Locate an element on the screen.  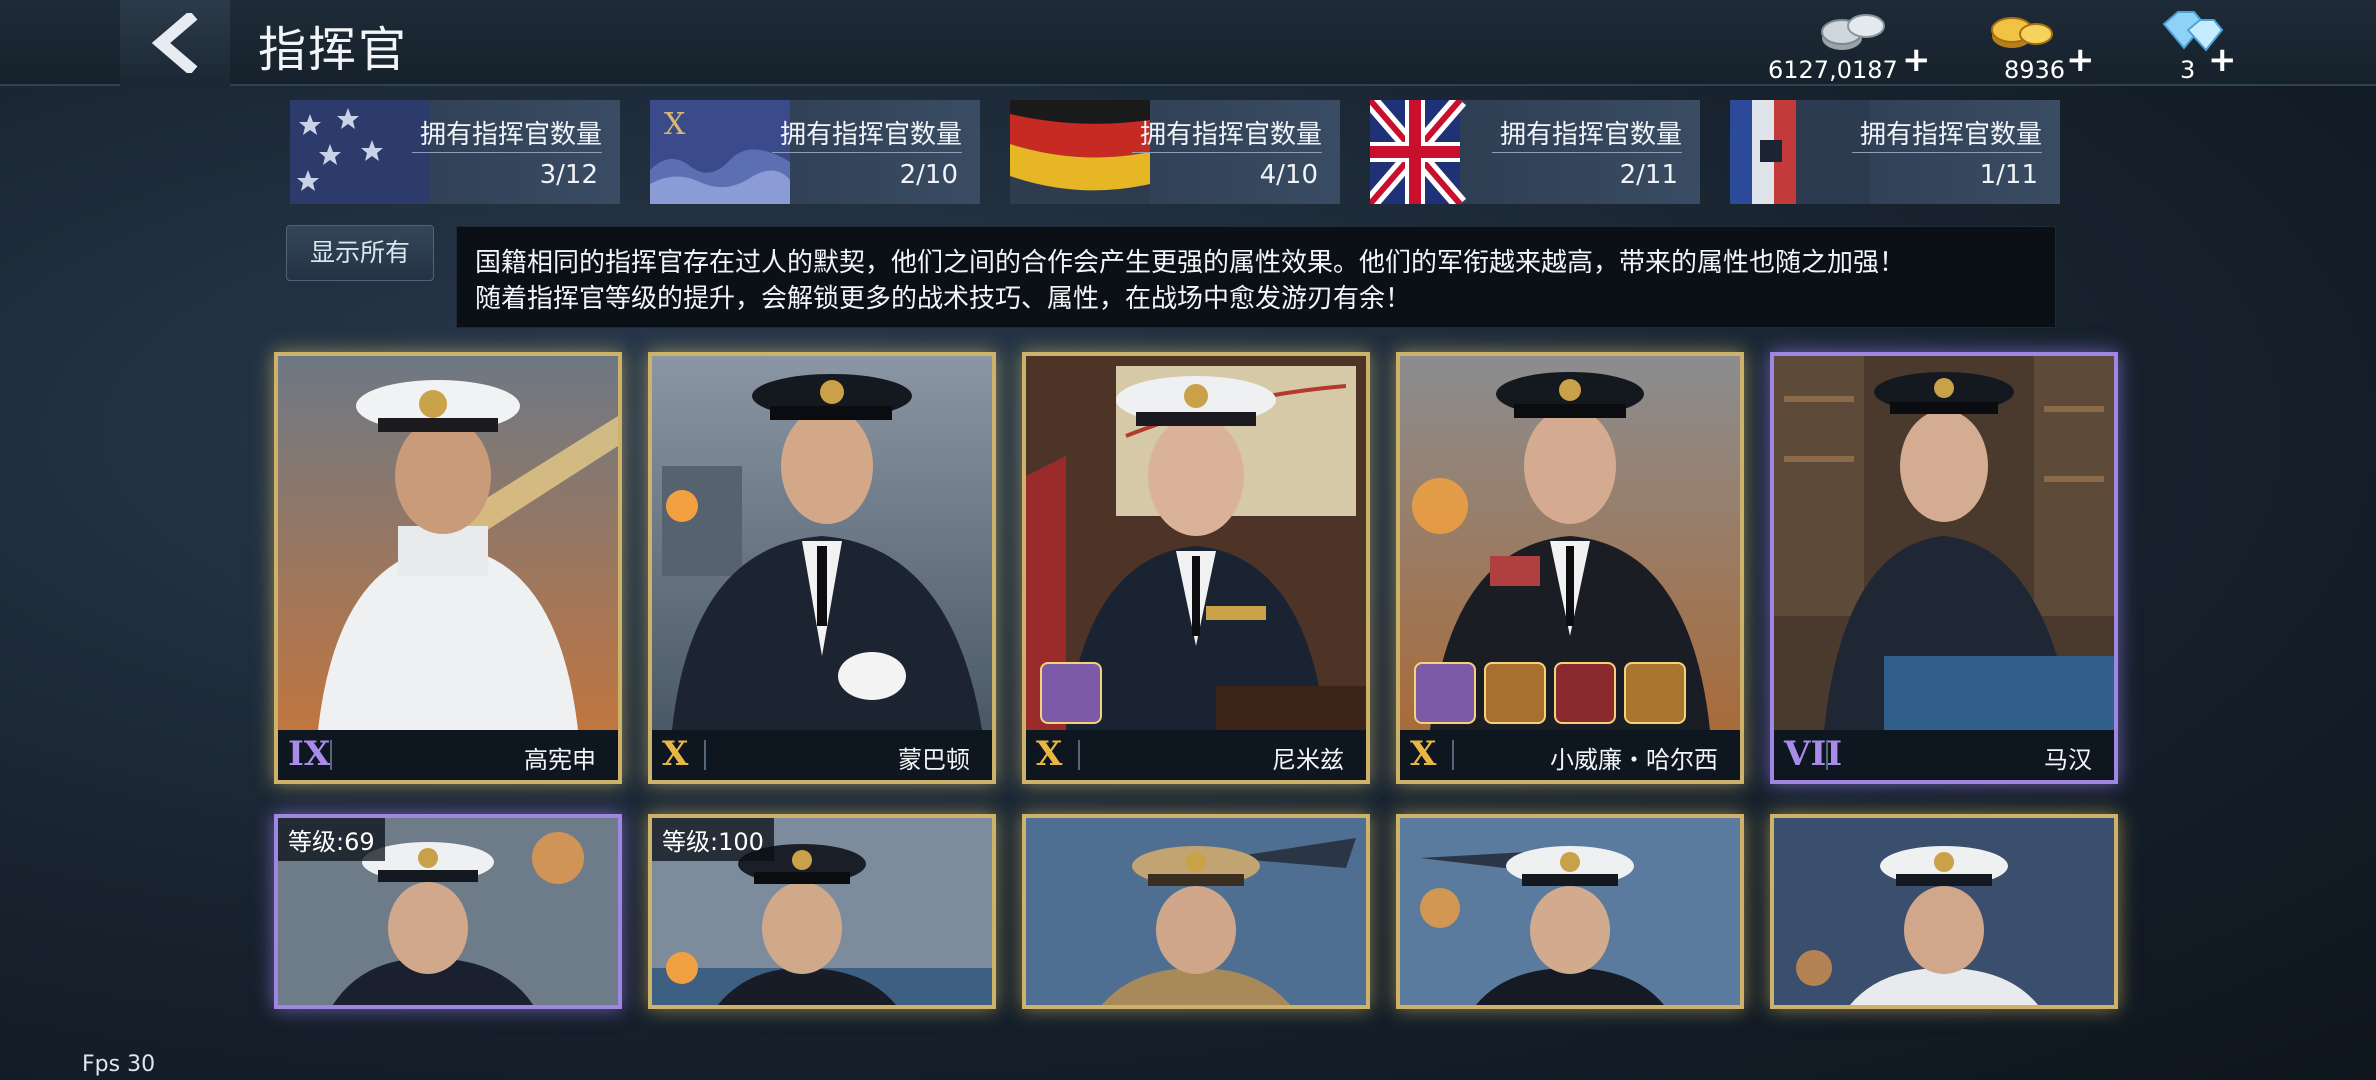
japan-flag-icon: X is located at coordinates (720, 152).